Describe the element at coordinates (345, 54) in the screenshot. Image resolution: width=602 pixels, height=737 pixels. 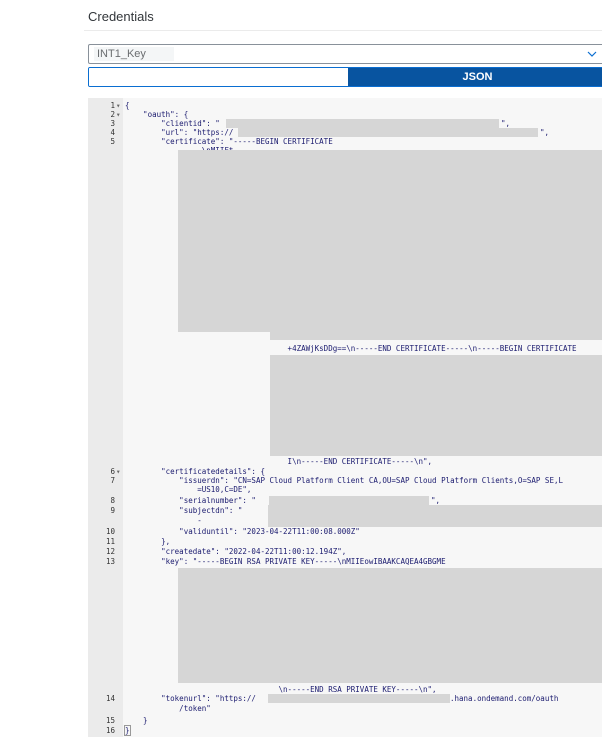
I see `key-select: INT1_Key` at that location.